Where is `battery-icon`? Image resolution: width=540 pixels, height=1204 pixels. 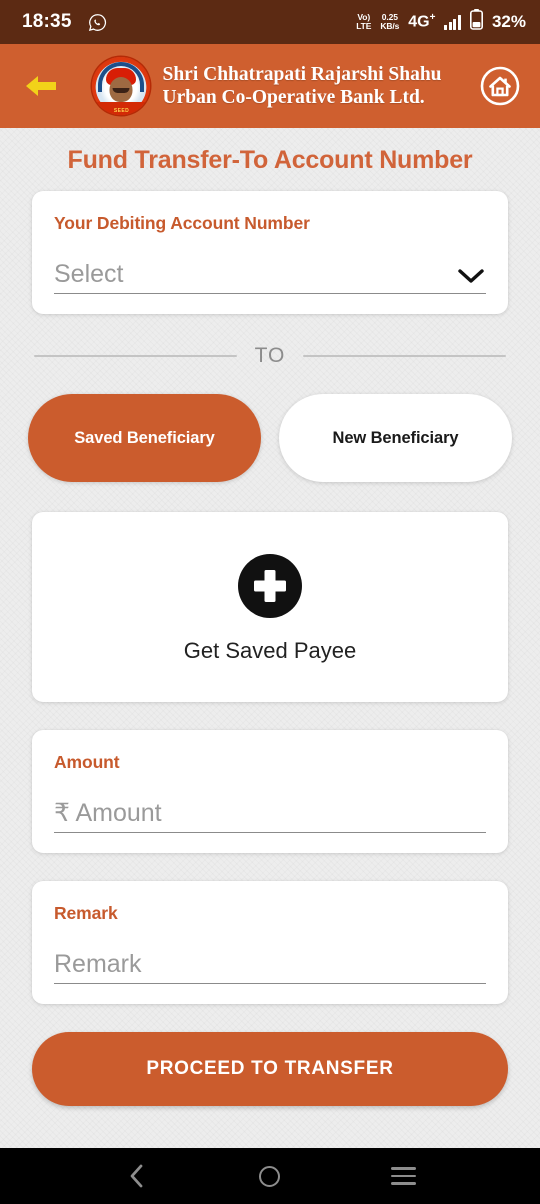
battery-icon is located at coordinates (476, 22).